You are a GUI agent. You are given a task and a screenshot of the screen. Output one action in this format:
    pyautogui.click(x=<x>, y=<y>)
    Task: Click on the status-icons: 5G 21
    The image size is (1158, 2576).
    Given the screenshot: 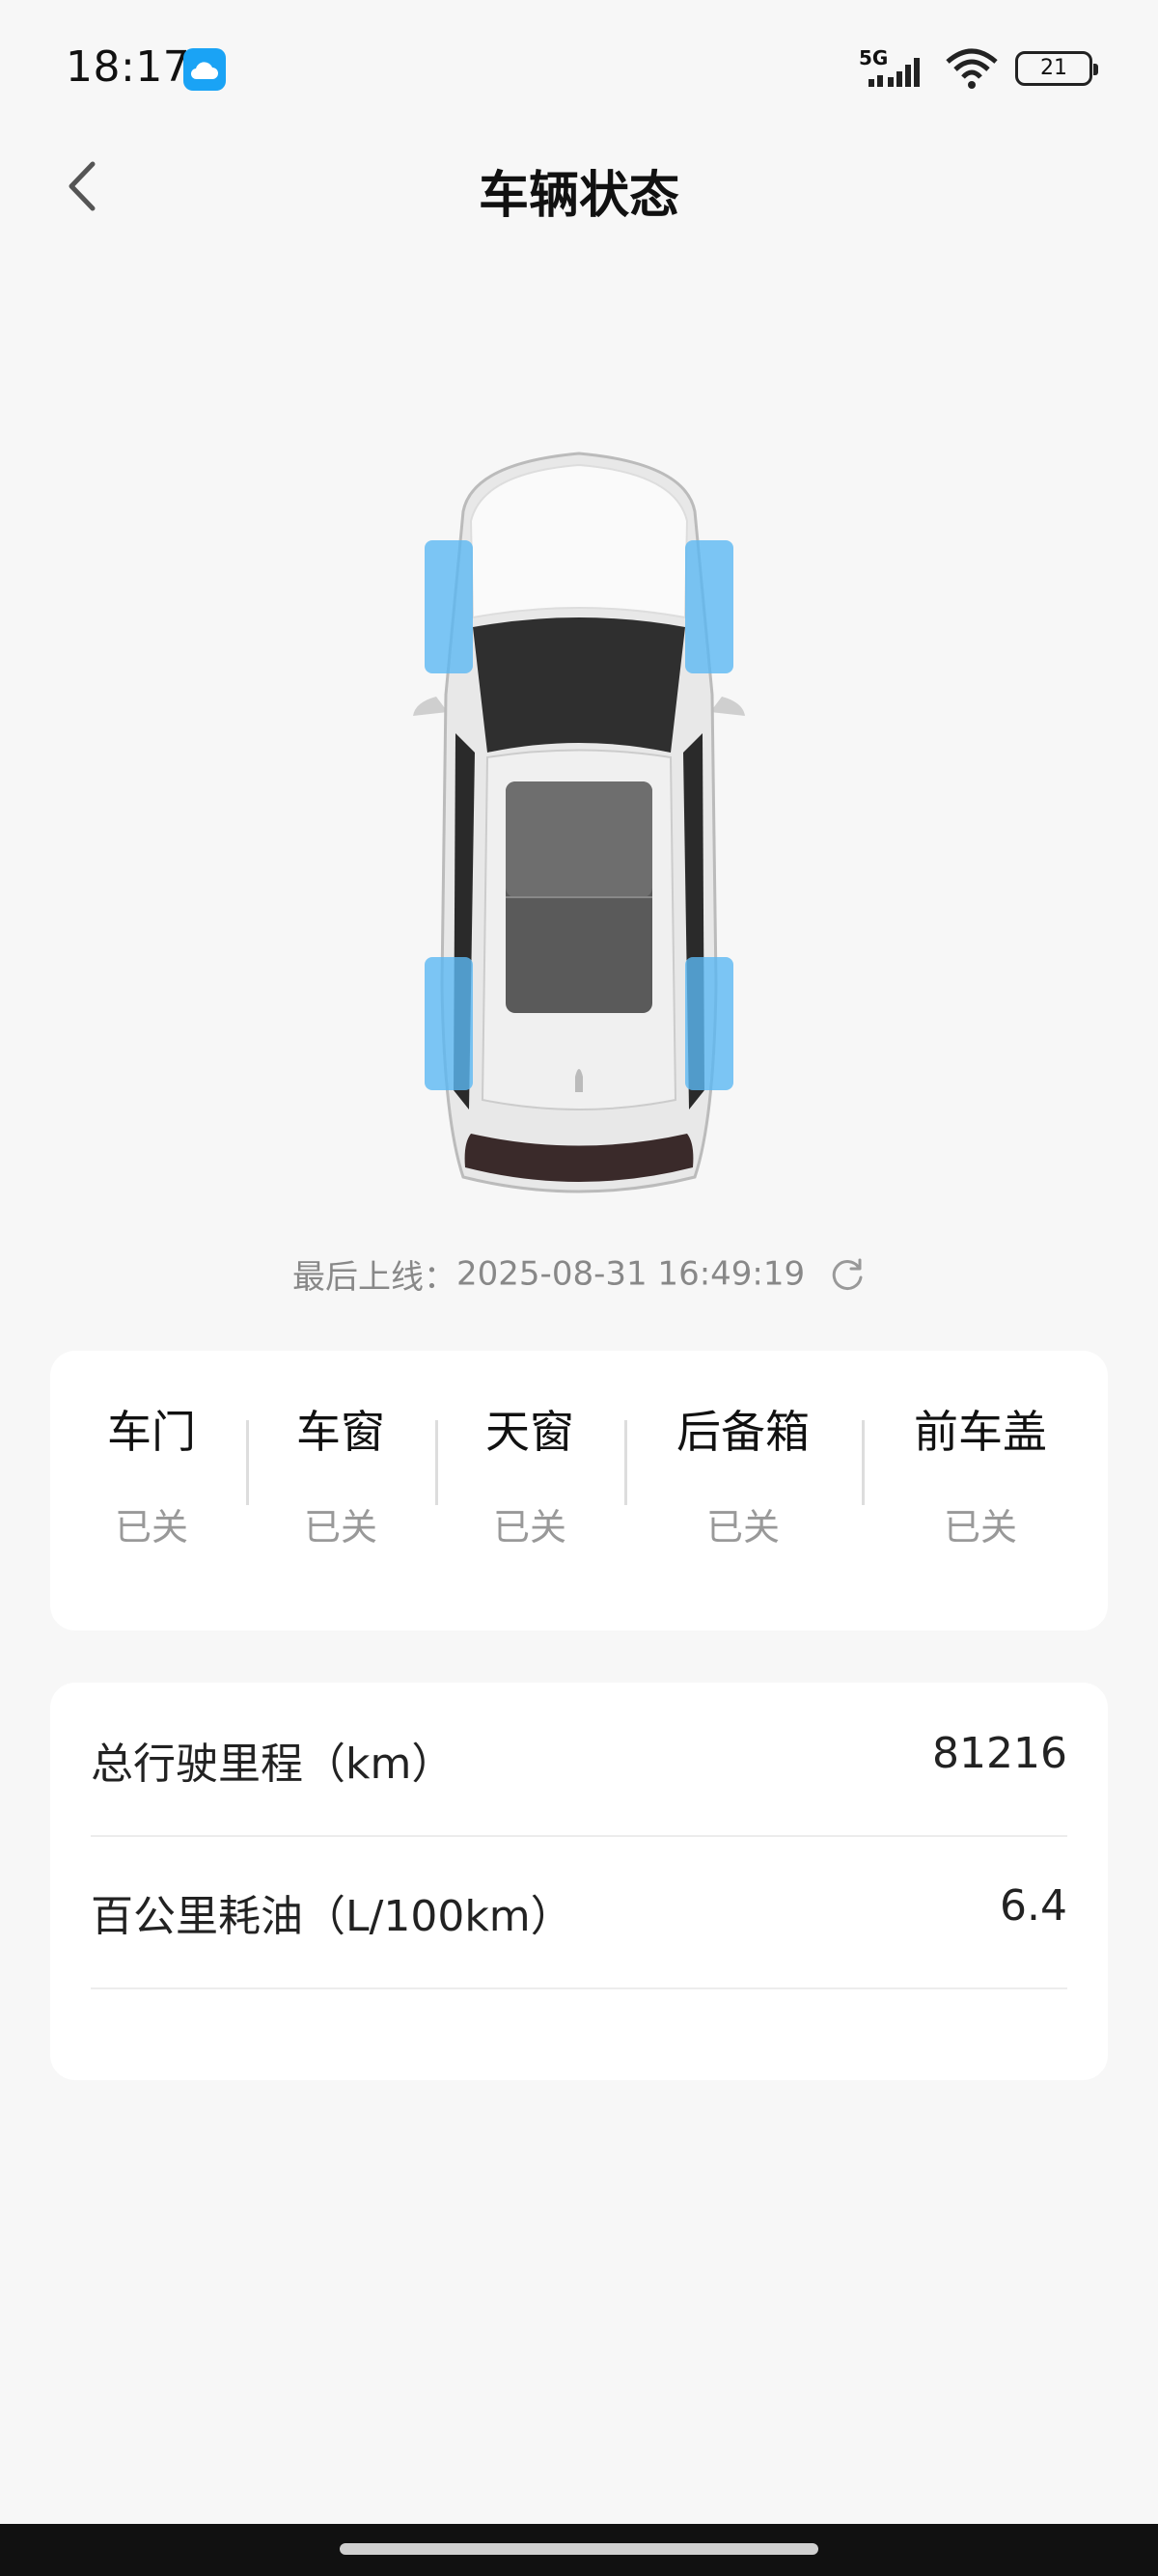 What is the action you would take?
    pyautogui.click(x=978, y=68)
    